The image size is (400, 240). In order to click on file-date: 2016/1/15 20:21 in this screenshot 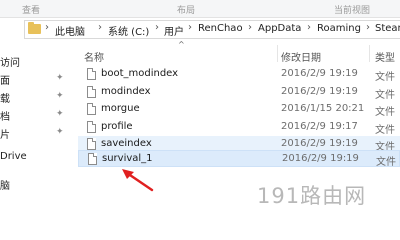, I will do `click(323, 108)`.